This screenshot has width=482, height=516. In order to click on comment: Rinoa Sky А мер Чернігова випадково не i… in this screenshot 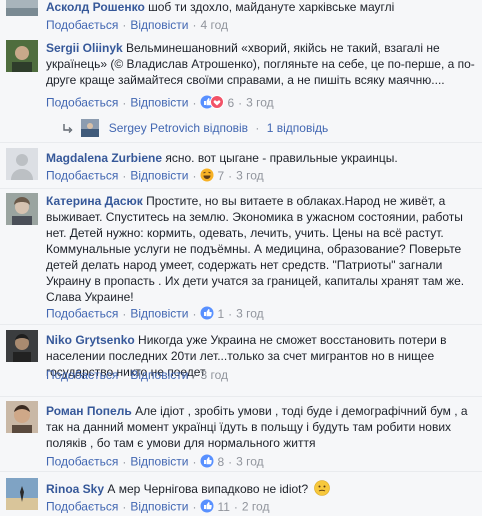, I will do `click(241, 496)`.